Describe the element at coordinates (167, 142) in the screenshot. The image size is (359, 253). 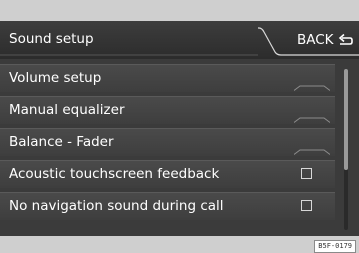
I see `list-item-balance-fader: Balance - Fader` at that location.